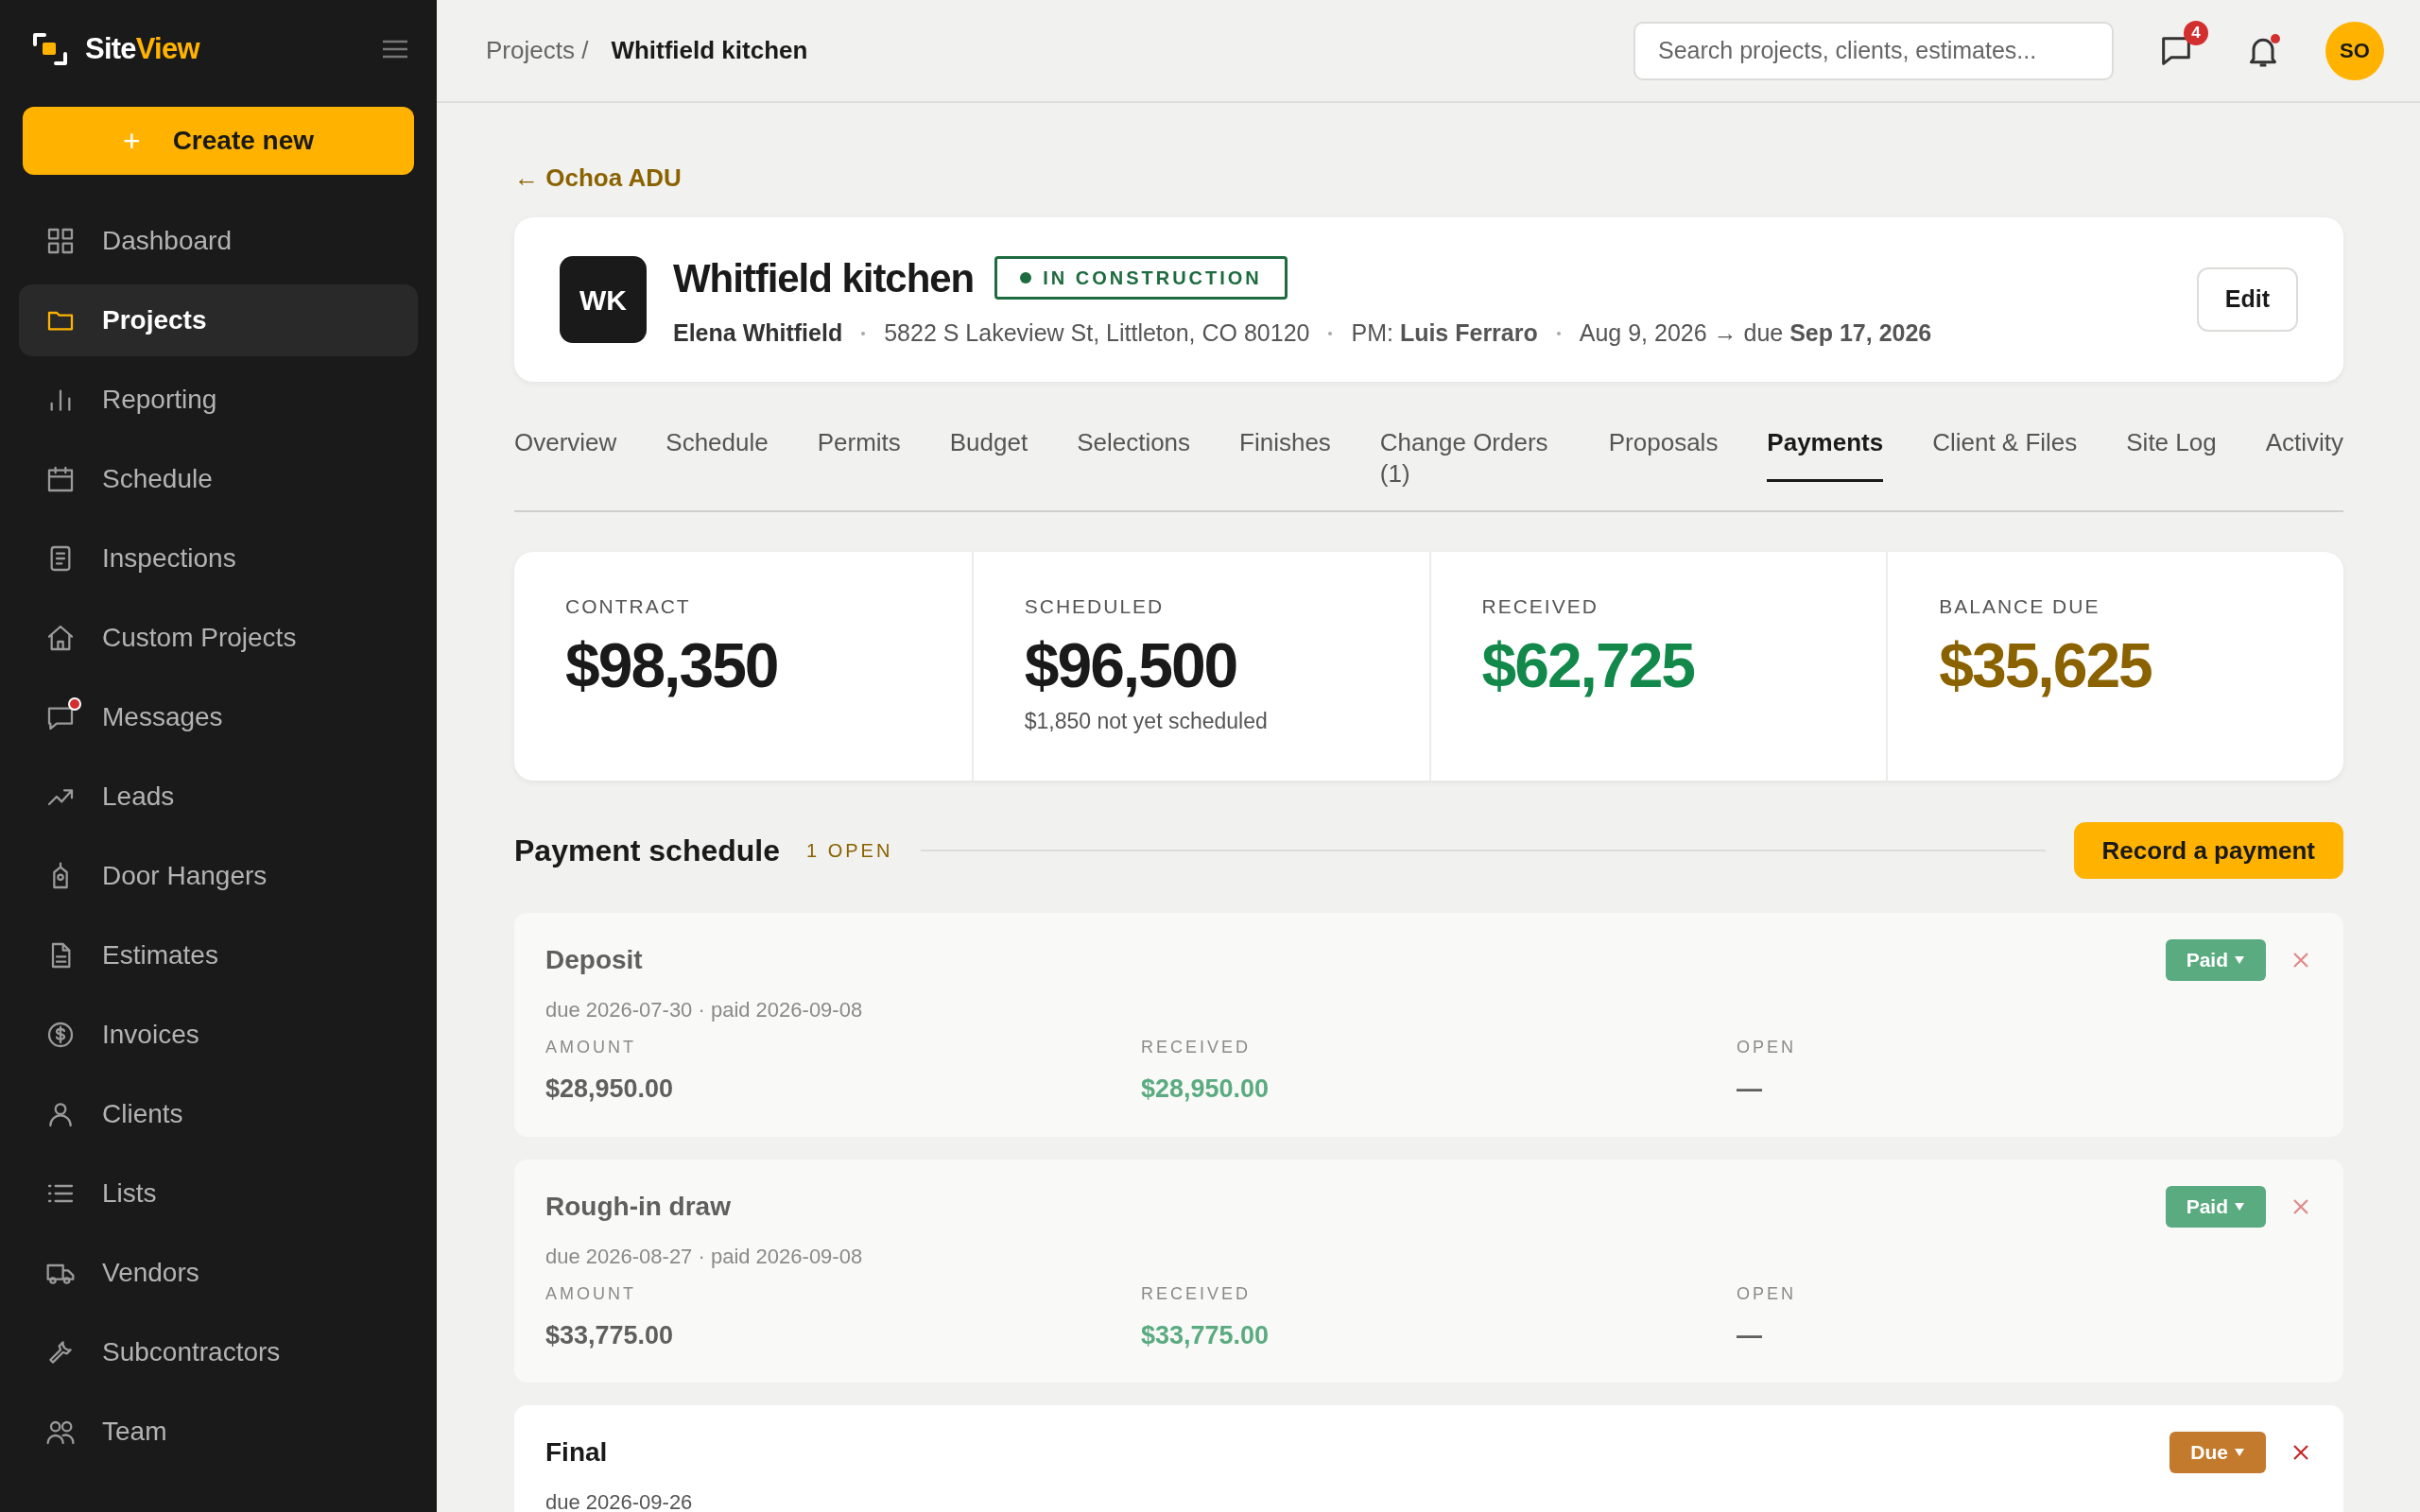 The height and width of the screenshot is (1512, 2420). I want to click on menu-icon, so click(395, 49).